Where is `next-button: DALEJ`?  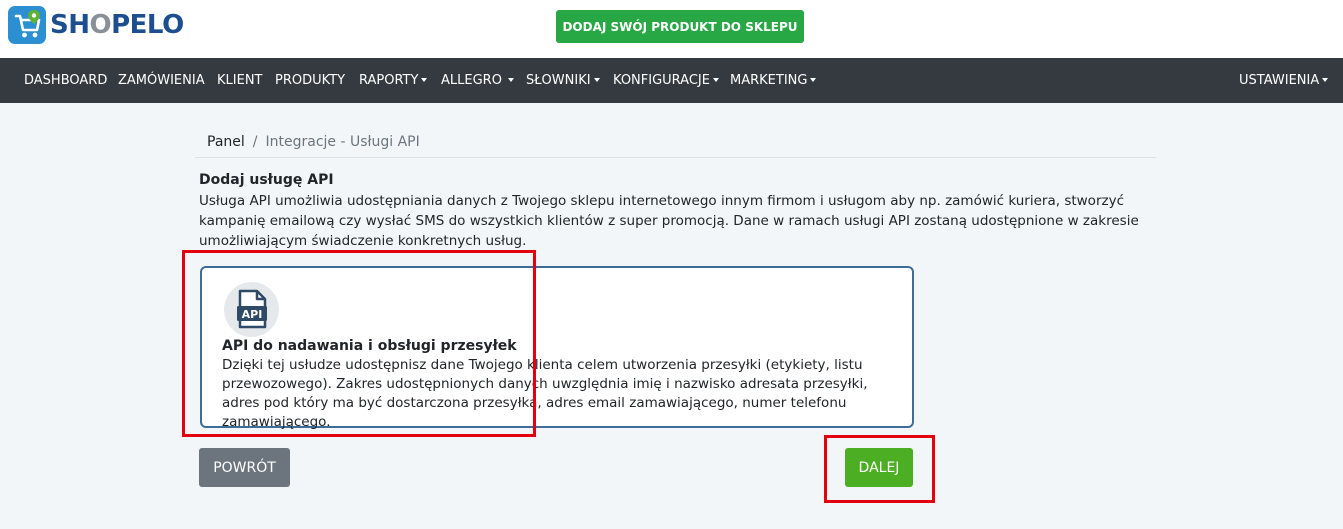
next-button: DALEJ is located at coordinates (879, 467).